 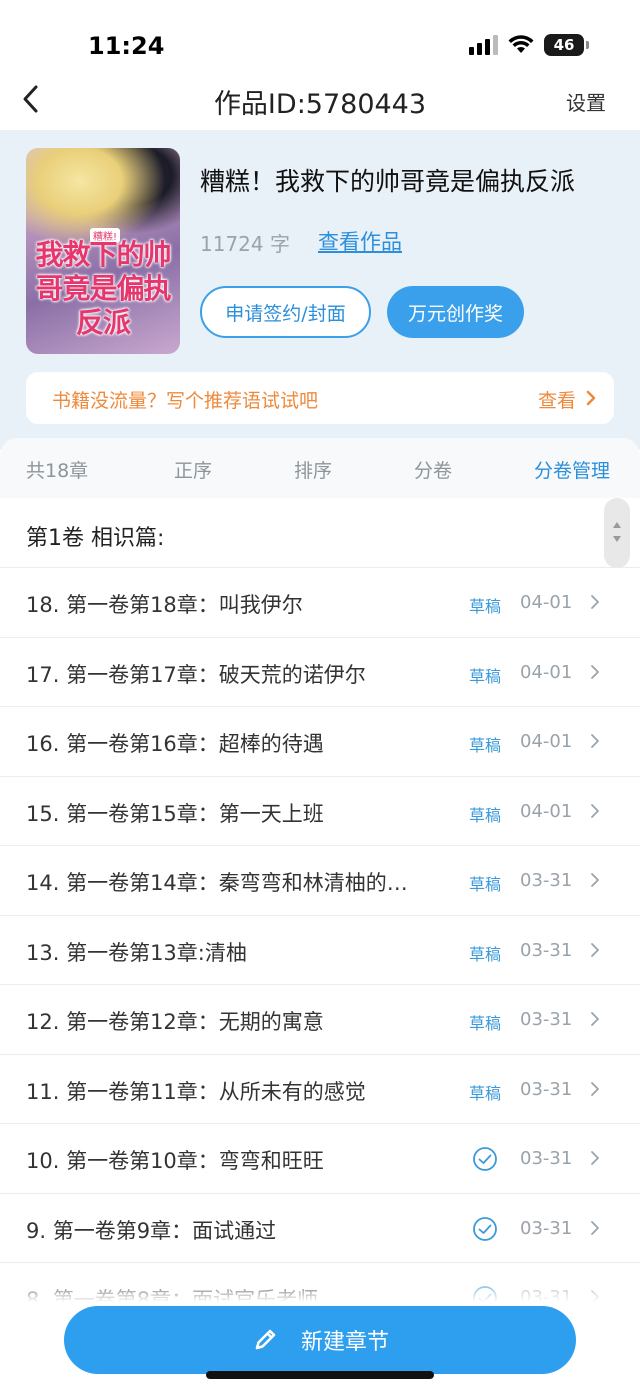 What do you see at coordinates (388, 181) in the screenshot?
I see `book-title: 糟糕！我救下的帅哥竟是偏执反派` at bounding box center [388, 181].